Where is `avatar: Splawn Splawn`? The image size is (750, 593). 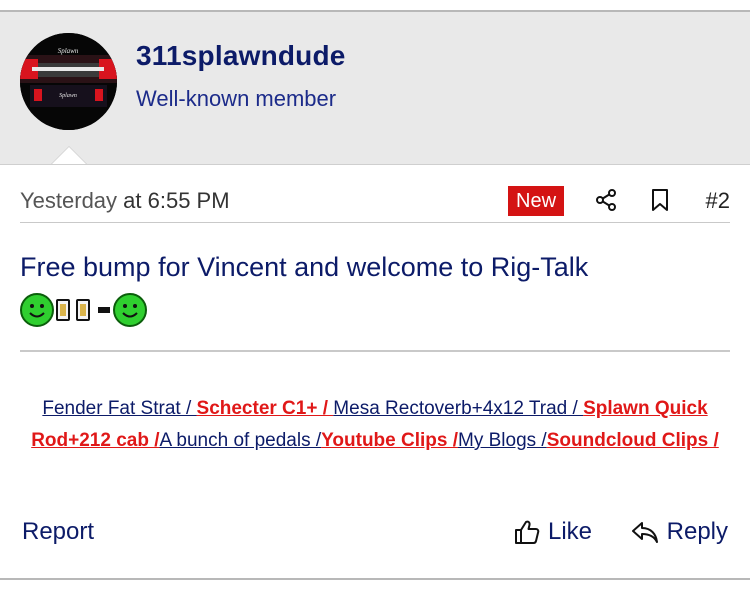 avatar: Splawn Splawn is located at coordinates (68, 81).